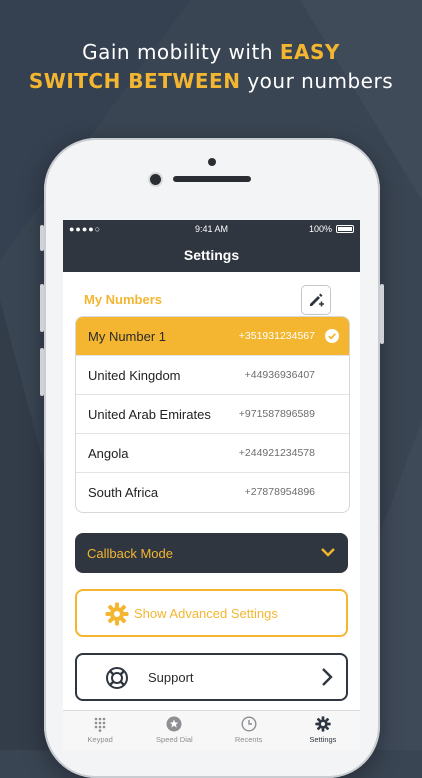  I want to click on number-value: +971587896589, so click(276, 414).